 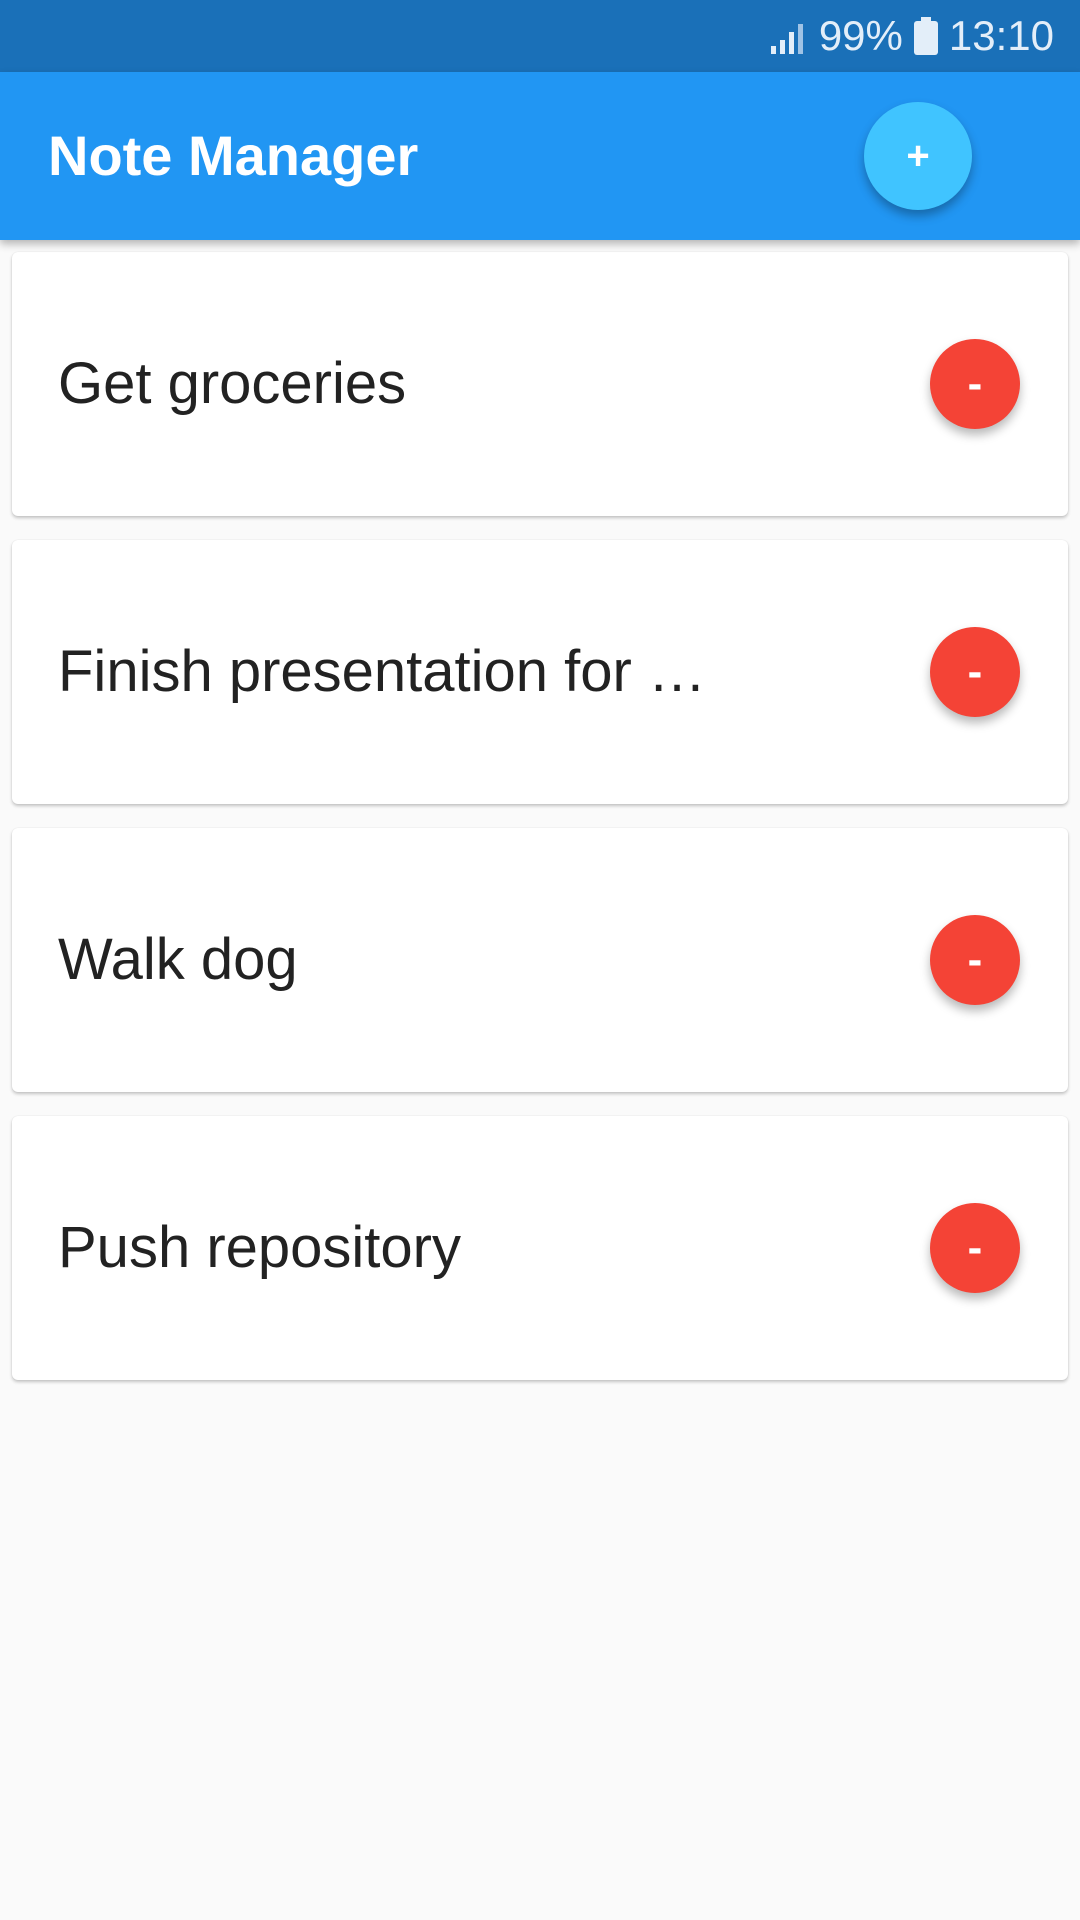 What do you see at coordinates (786, 39) in the screenshot?
I see `signal-icon` at bounding box center [786, 39].